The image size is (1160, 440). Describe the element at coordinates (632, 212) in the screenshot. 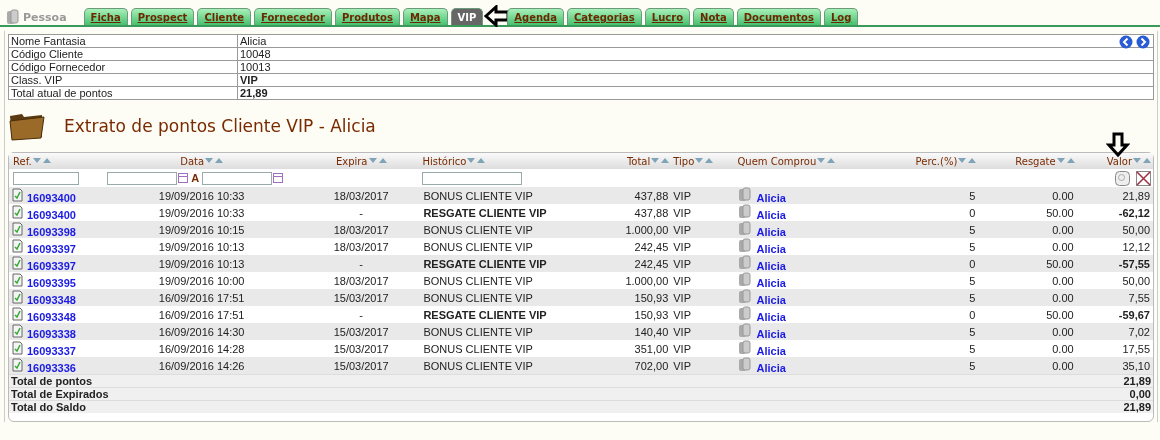

I see `table-cell: 437,88` at that location.